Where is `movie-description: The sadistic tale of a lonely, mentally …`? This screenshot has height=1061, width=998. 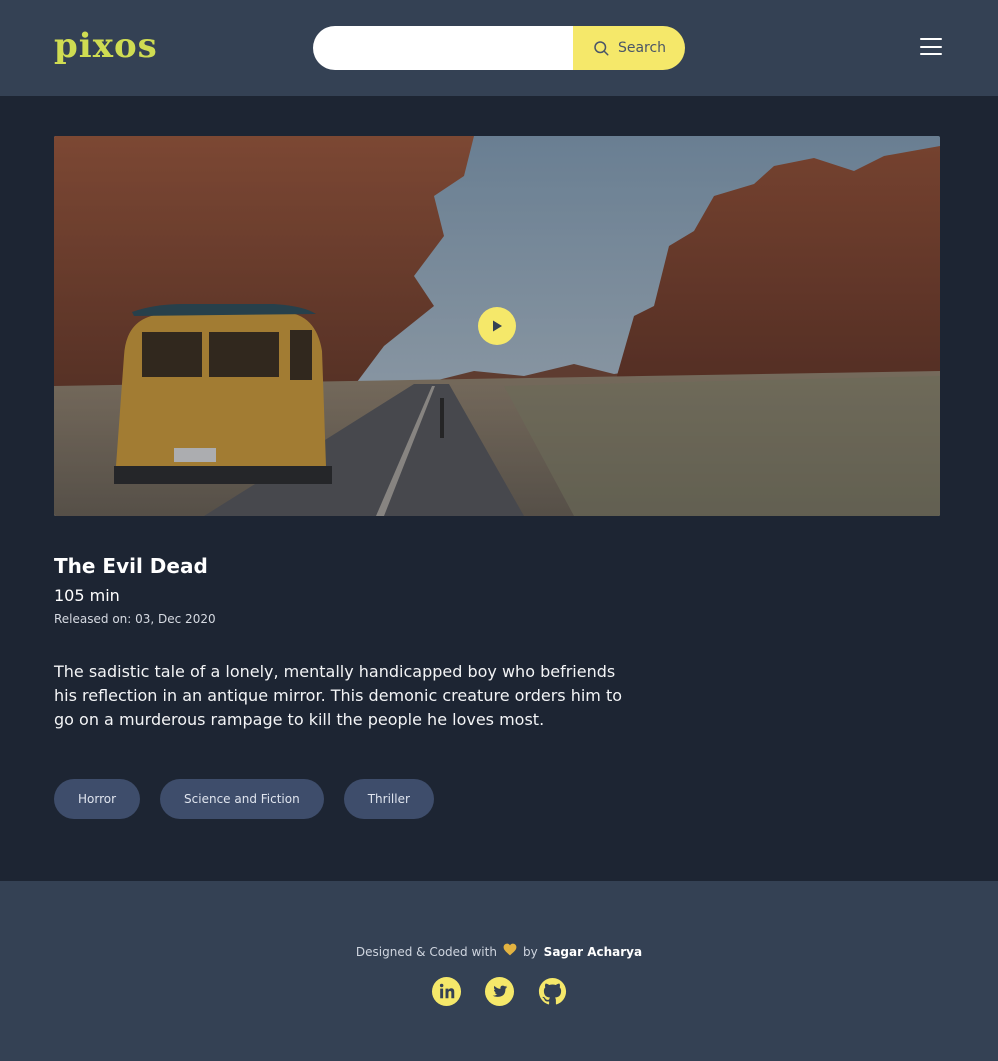
movie-description: The sadistic tale of a lonely, mentally … is located at coordinates (338, 695).